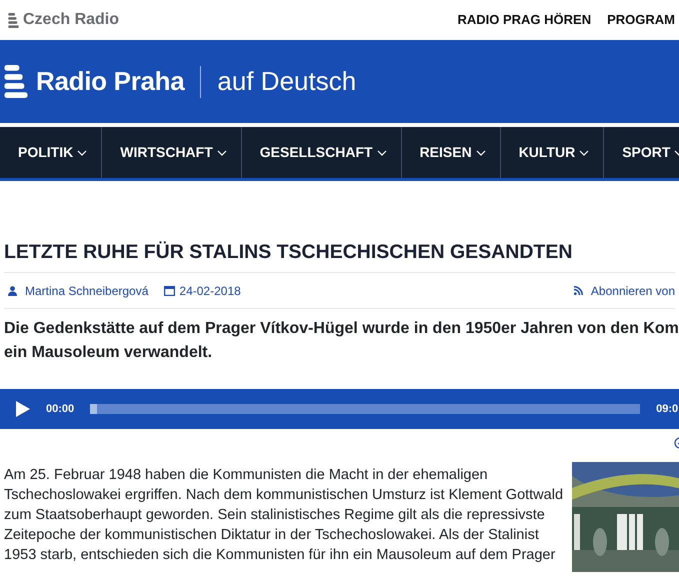 This screenshot has height=576, width=679. I want to click on nav-item: WIRTSCHAFT, so click(172, 152).